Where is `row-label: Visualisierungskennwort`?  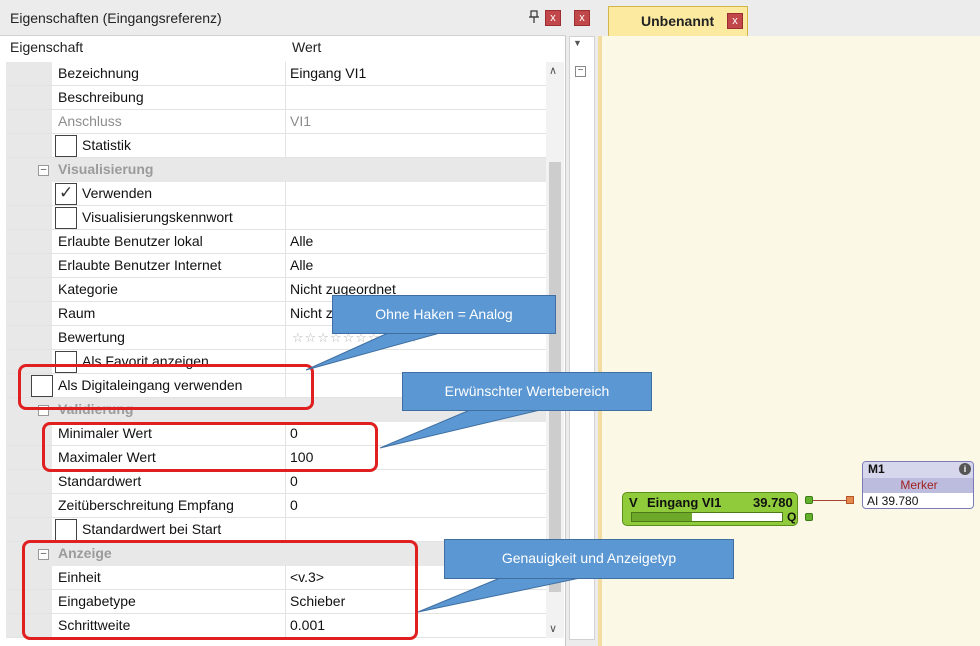
row-label: Visualisierungskennwort is located at coordinates (157, 217).